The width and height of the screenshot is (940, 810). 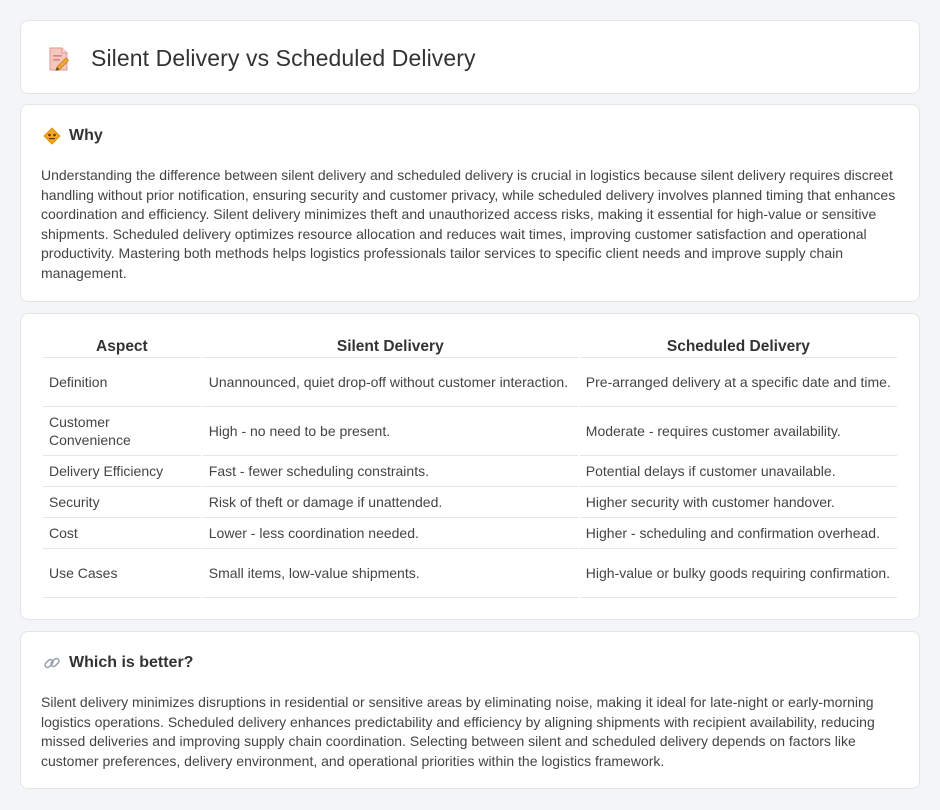 I want to click on silent-cell: Risk of theft or damage if unattended., so click(x=390, y=502).